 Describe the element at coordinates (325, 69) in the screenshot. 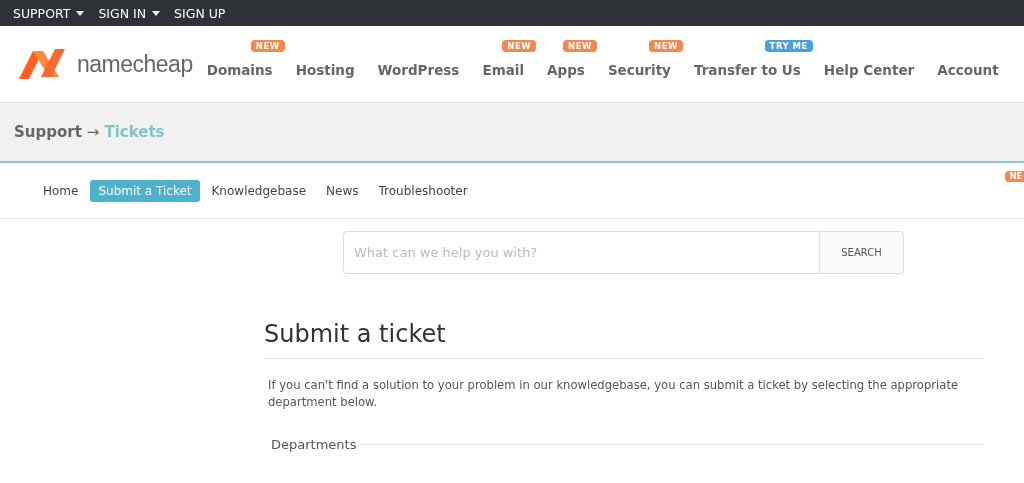

I see `nav-link: Hosting` at that location.